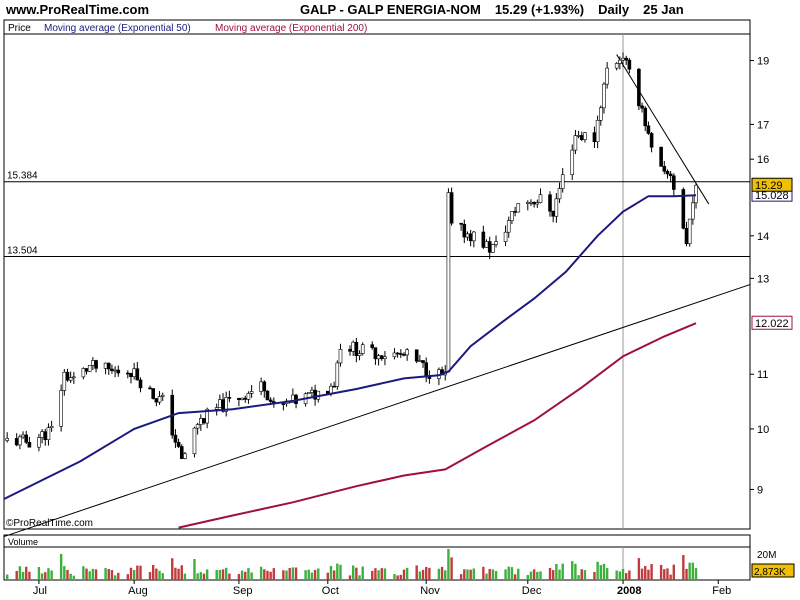 The width and height of the screenshot is (800, 600). I want to click on x-tick-label: Sep, so click(243, 591).